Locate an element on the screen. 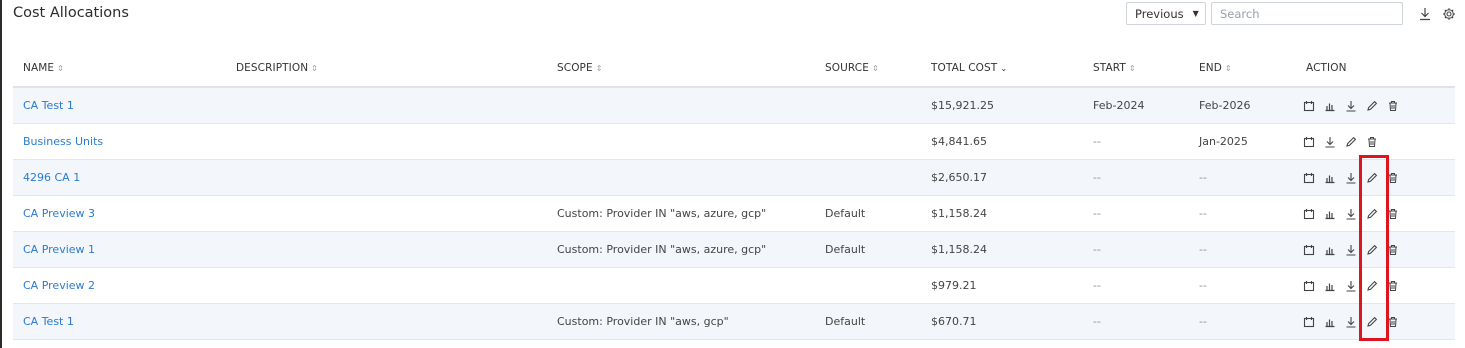  column-header-label: SCOPE is located at coordinates (575, 68).